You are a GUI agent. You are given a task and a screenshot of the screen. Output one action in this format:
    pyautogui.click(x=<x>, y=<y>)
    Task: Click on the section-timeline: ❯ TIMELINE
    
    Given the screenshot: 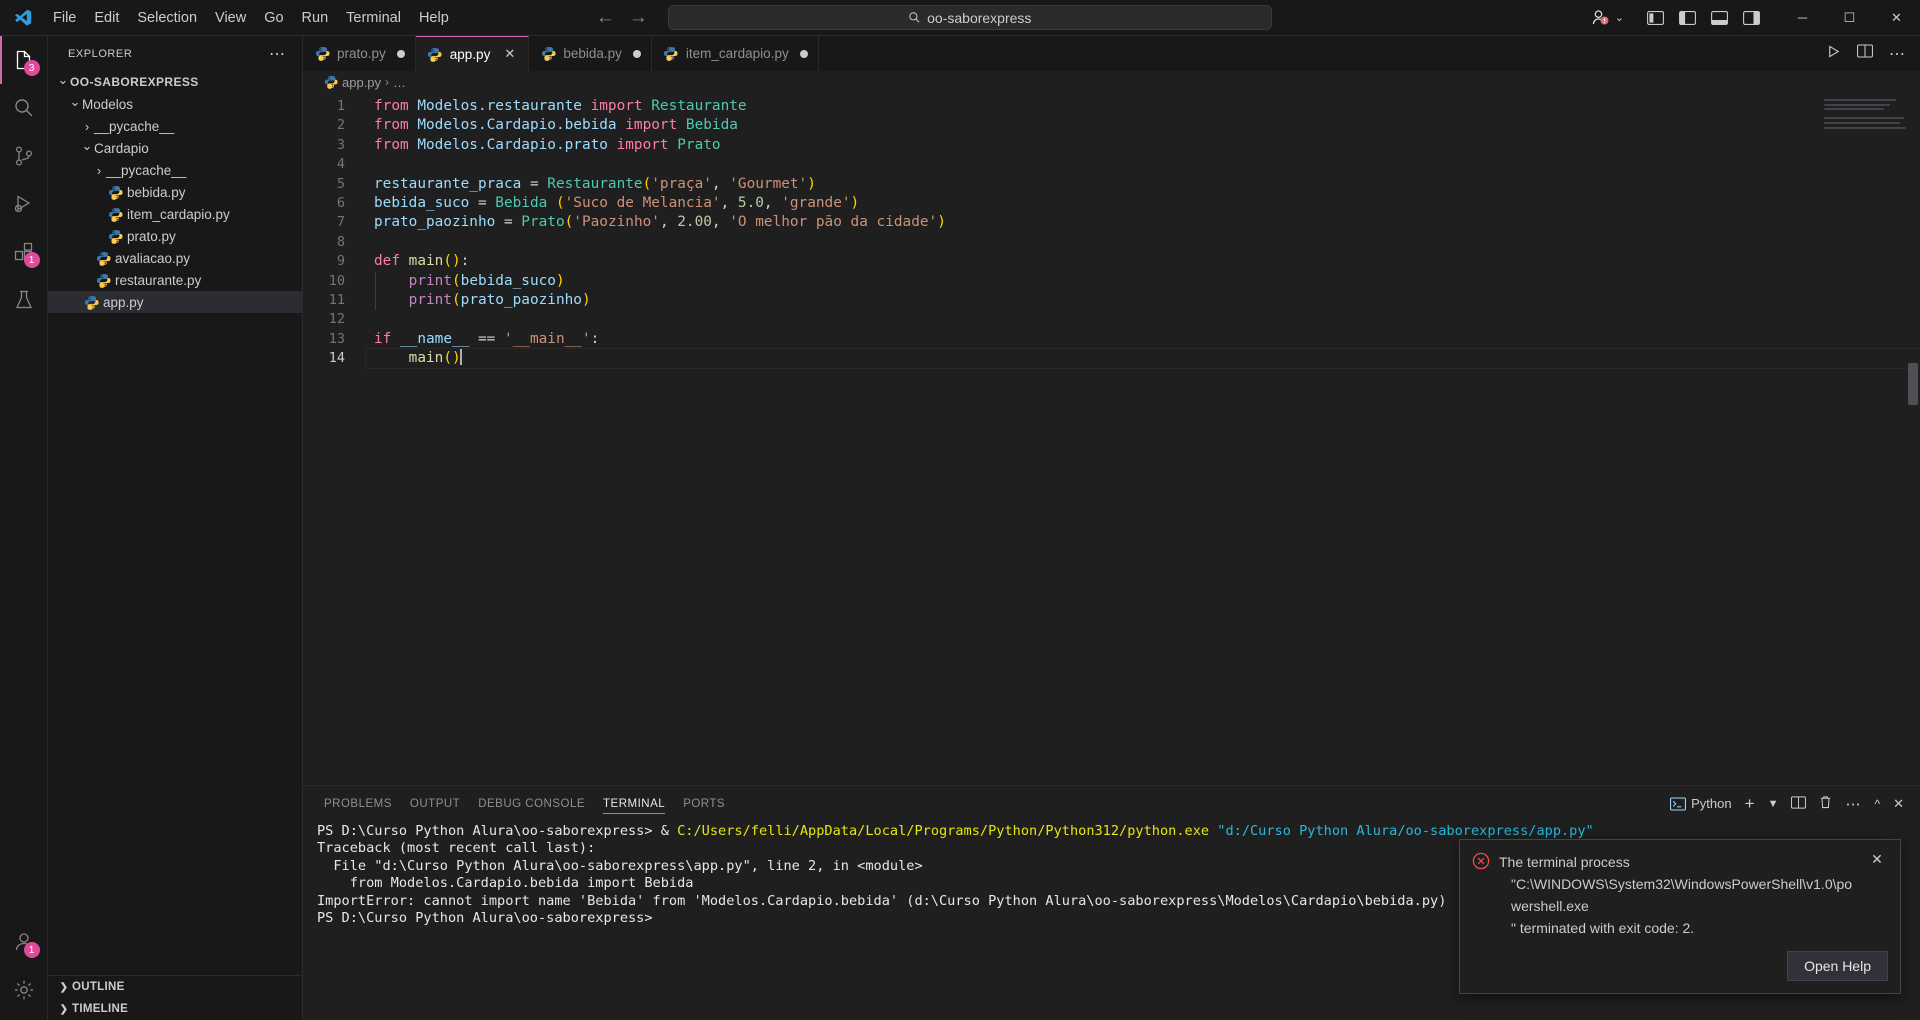 What is the action you would take?
    pyautogui.click(x=175, y=1009)
    